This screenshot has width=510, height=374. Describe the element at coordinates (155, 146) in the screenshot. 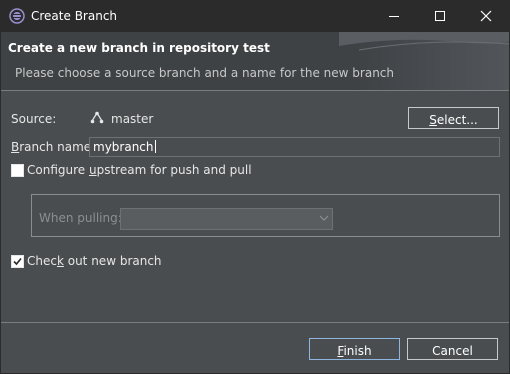

I see `text-caret` at that location.